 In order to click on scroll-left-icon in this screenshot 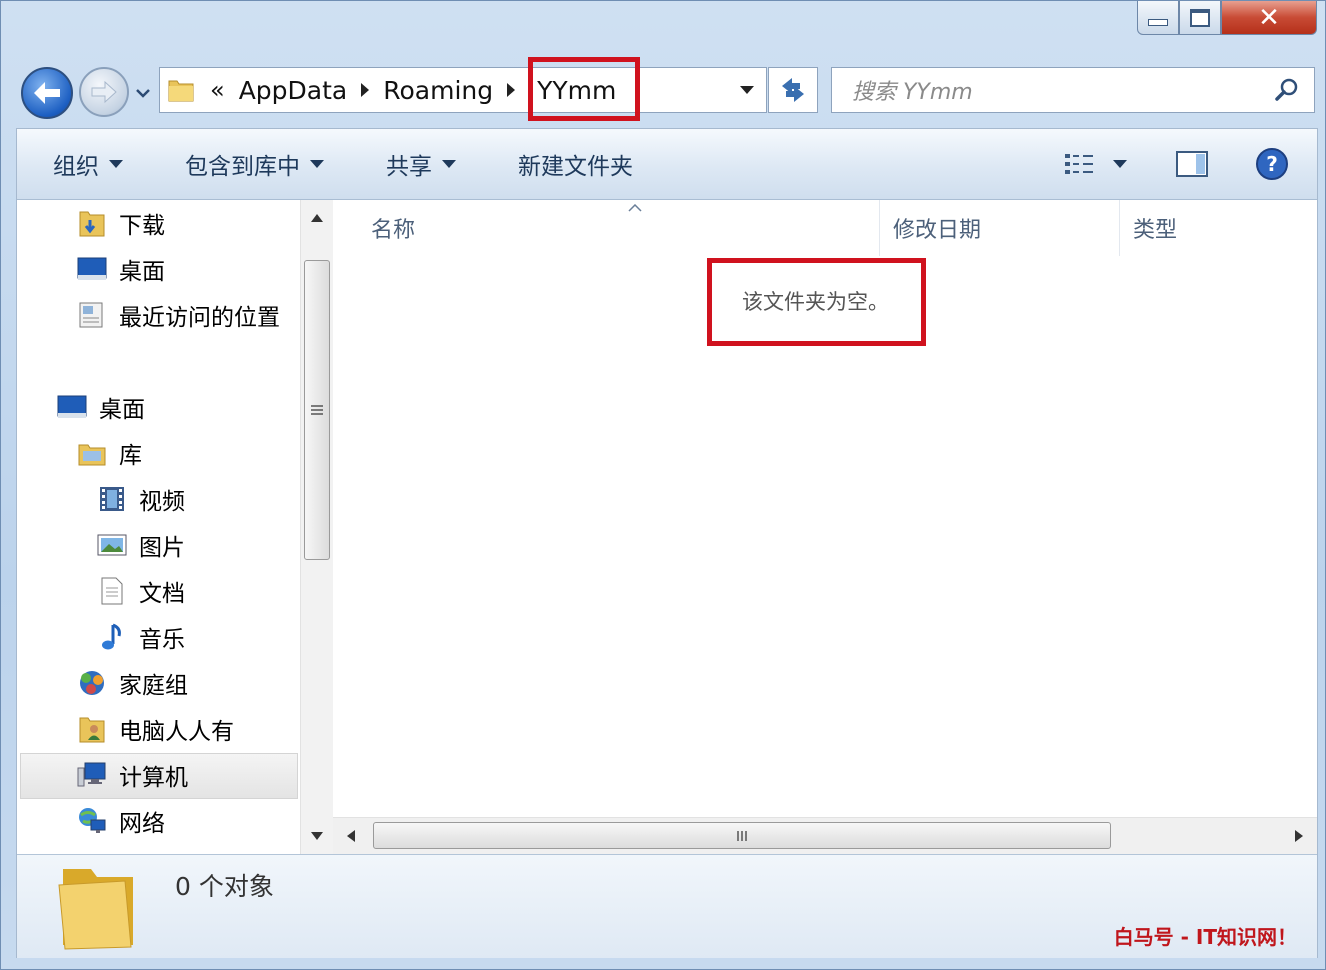, I will do `click(351, 836)`.